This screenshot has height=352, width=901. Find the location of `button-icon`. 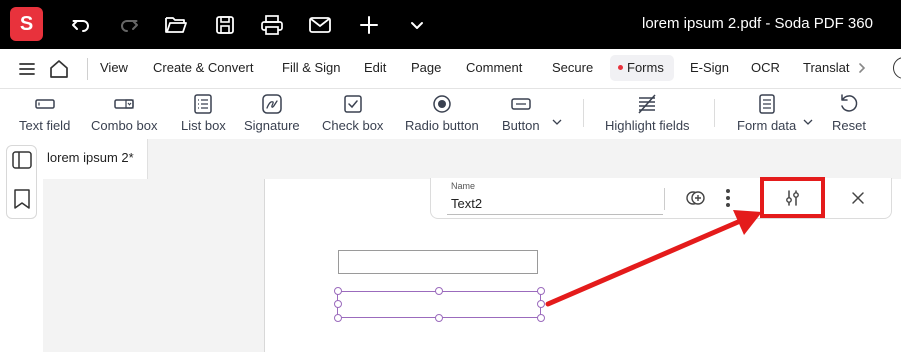

button-icon is located at coordinates (521, 104).